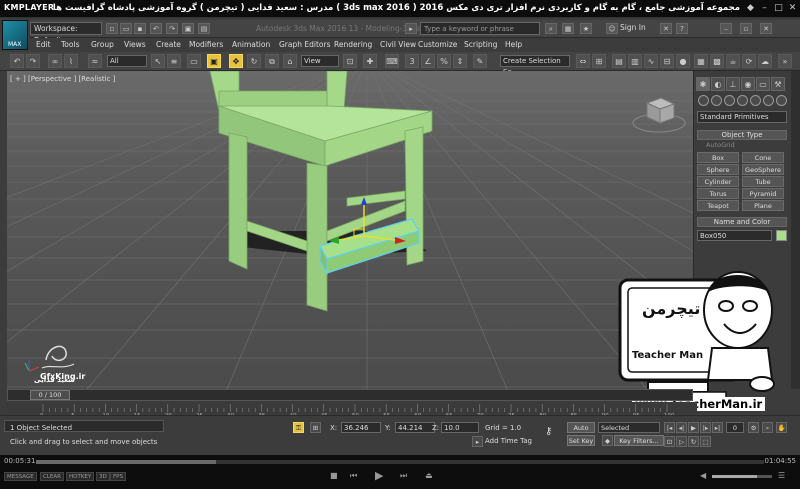 Image resolution: width=800 pixels, height=489 pixels. I want to click on spacewarps-icon, so click(768, 100).